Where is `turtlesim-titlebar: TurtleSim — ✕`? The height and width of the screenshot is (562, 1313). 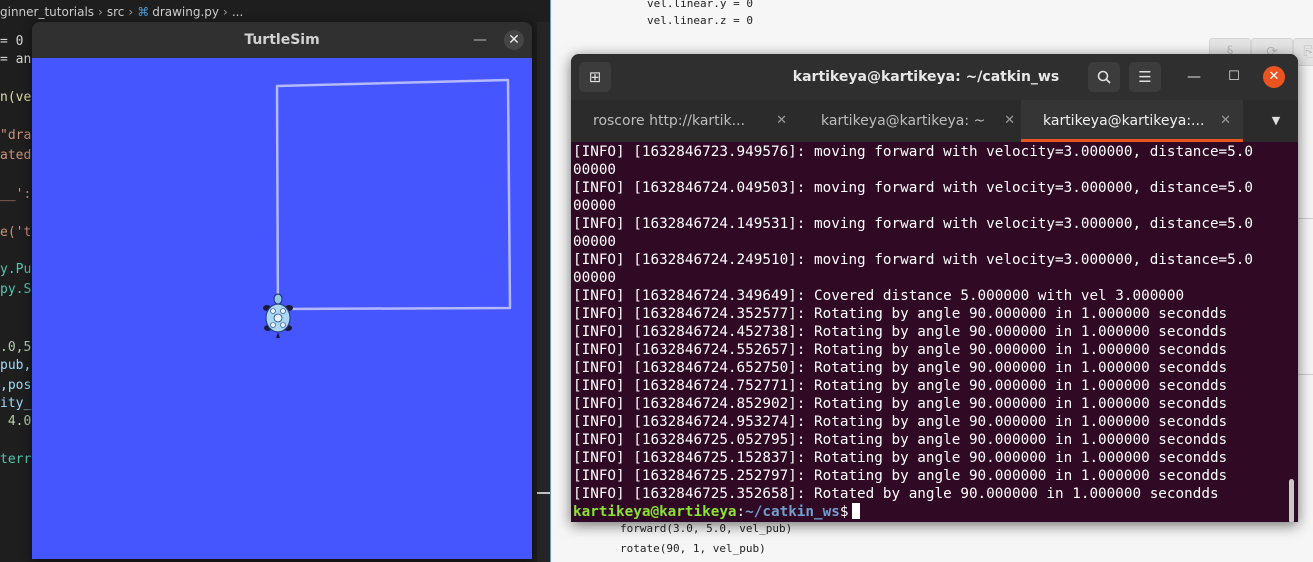 turtlesim-titlebar: TurtleSim — ✕ is located at coordinates (282, 40).